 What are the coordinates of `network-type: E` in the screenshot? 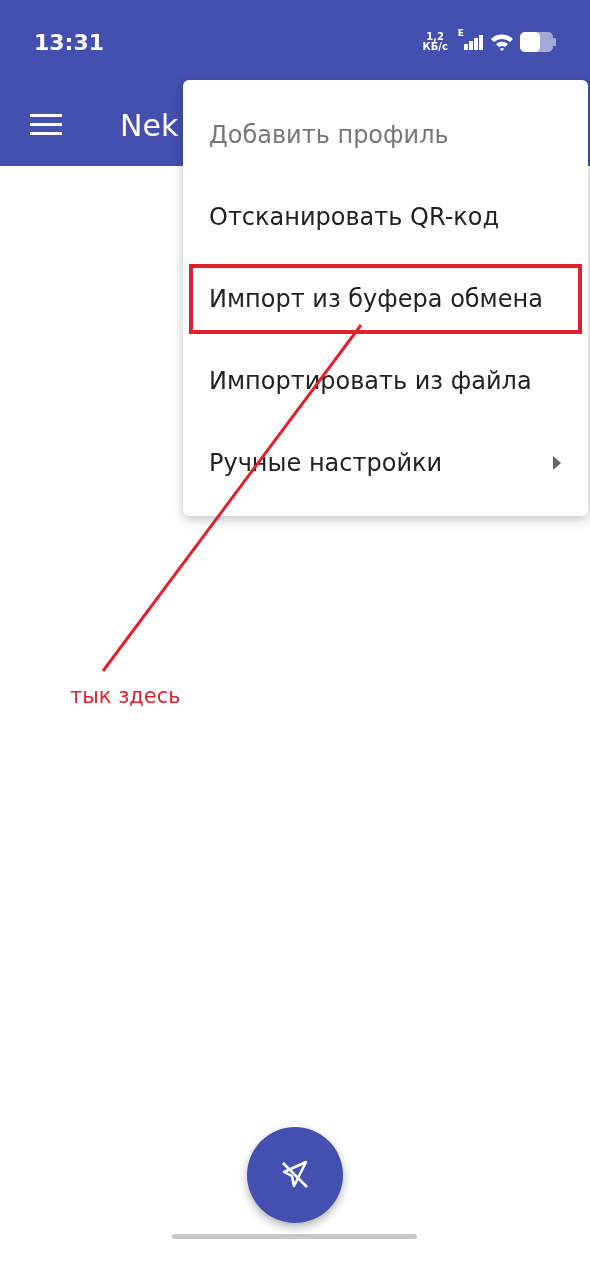 It's located at (460, 33).